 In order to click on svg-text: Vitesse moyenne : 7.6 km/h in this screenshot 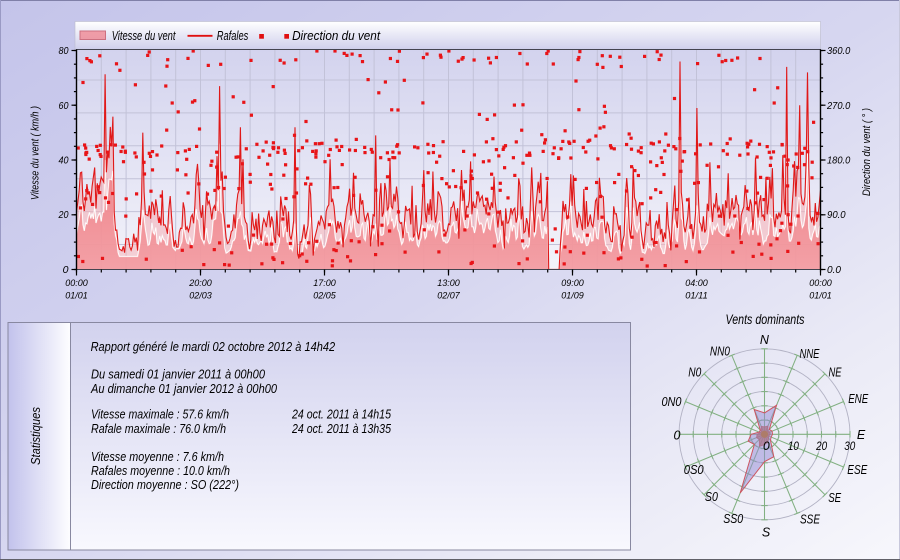, I will do `click(157, 457)`.